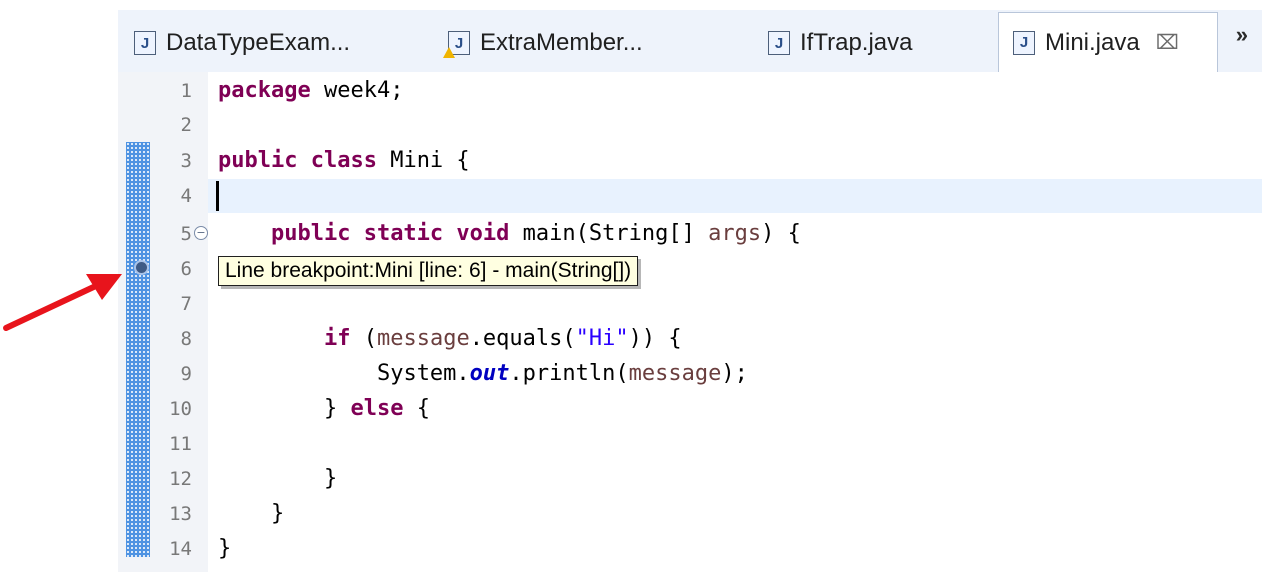 This screenshot has width=1262, height=572. What do you see at coordinates (180, 549) in the screenshot?
I see `line-number: 14` at bounding box center [180, 549].